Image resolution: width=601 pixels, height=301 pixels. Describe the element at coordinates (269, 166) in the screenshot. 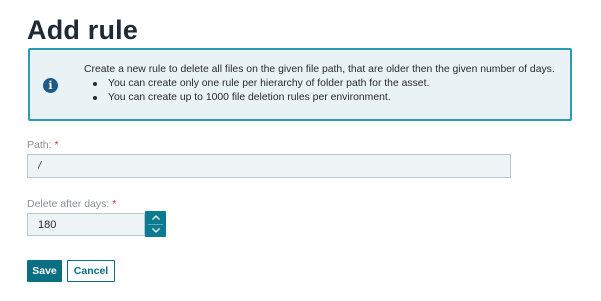

I see `path-input` at that location.